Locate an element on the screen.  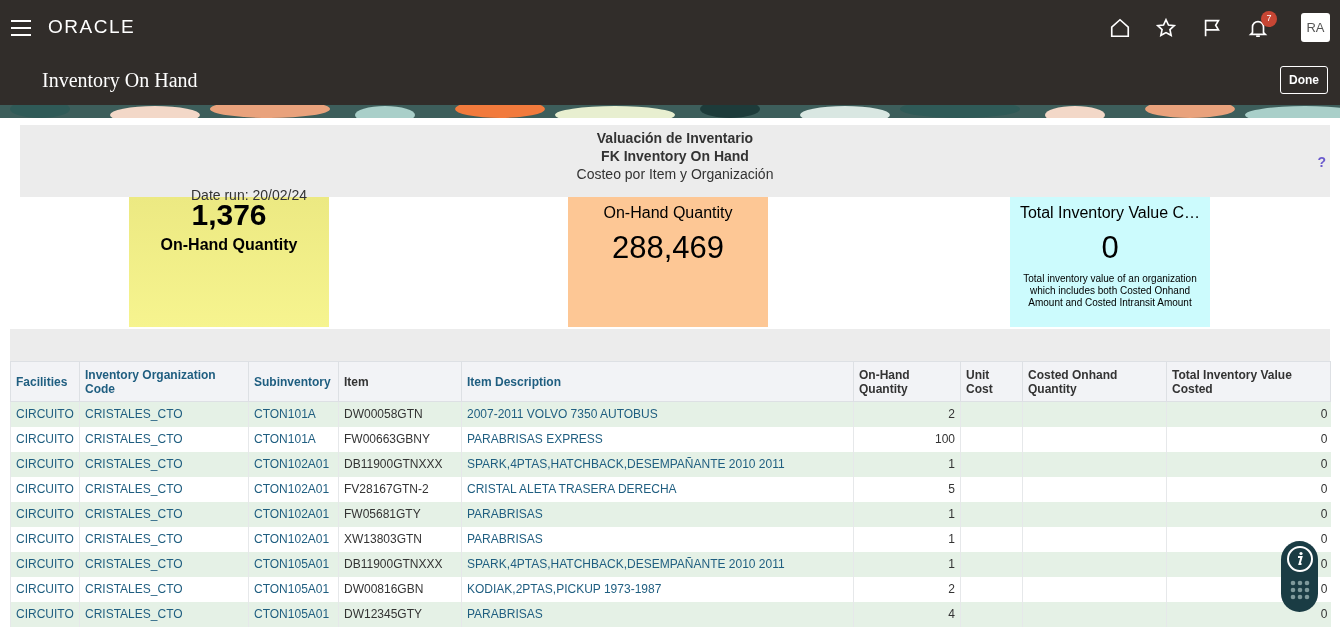
home-icon is located at coordinates (1120, 27).